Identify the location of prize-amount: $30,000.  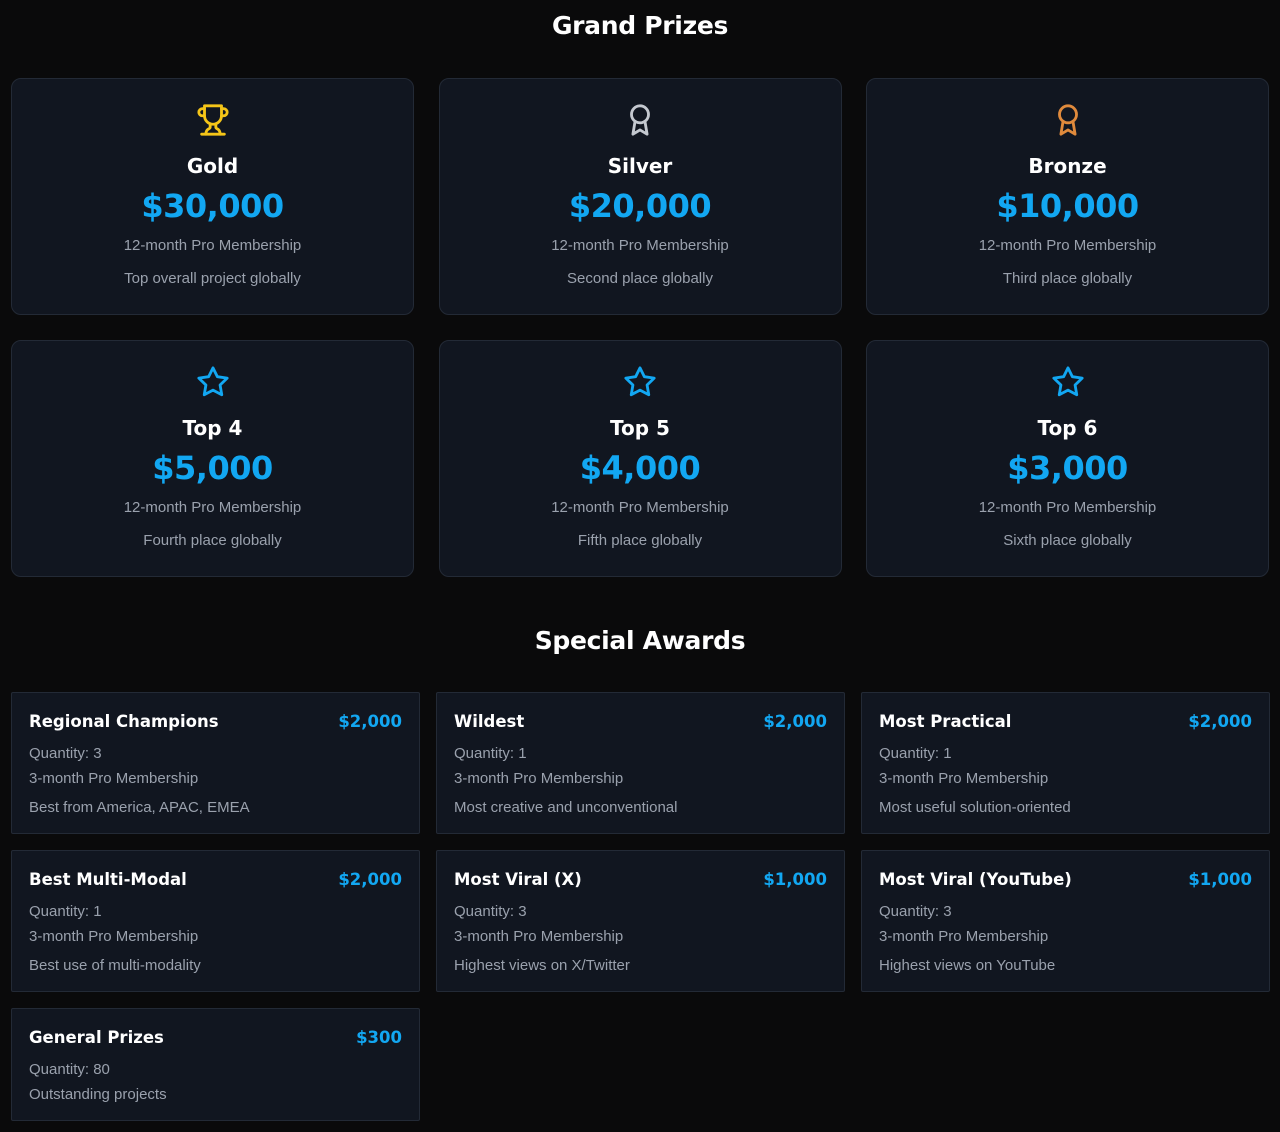
(212, 206).